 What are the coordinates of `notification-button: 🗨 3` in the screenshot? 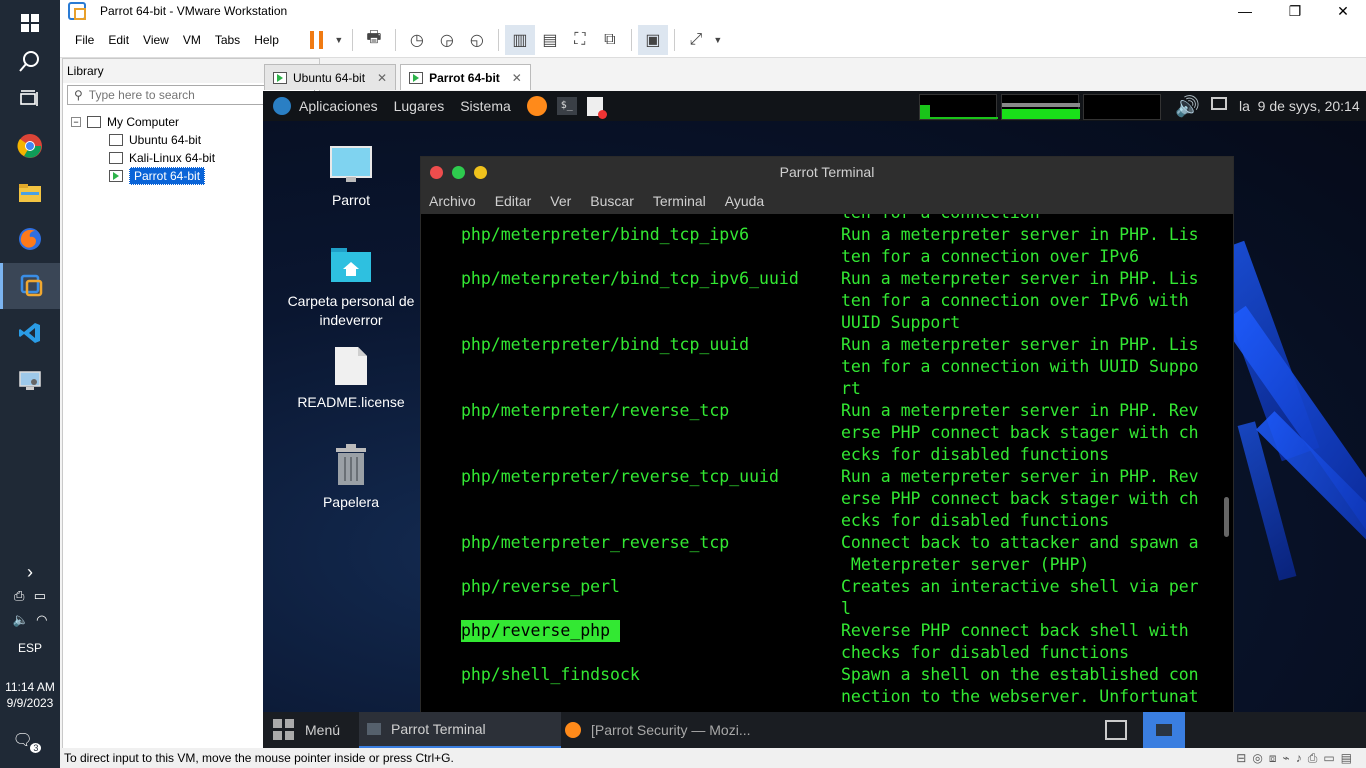 It's located at (30, 741).